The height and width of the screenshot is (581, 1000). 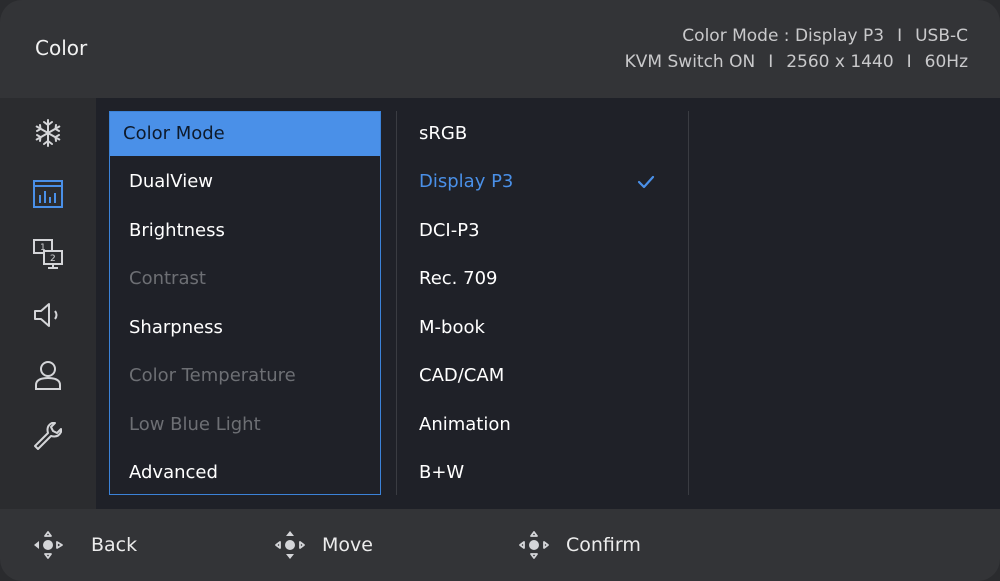 I want to click on back-label: Back, so click(x=114, y=545).